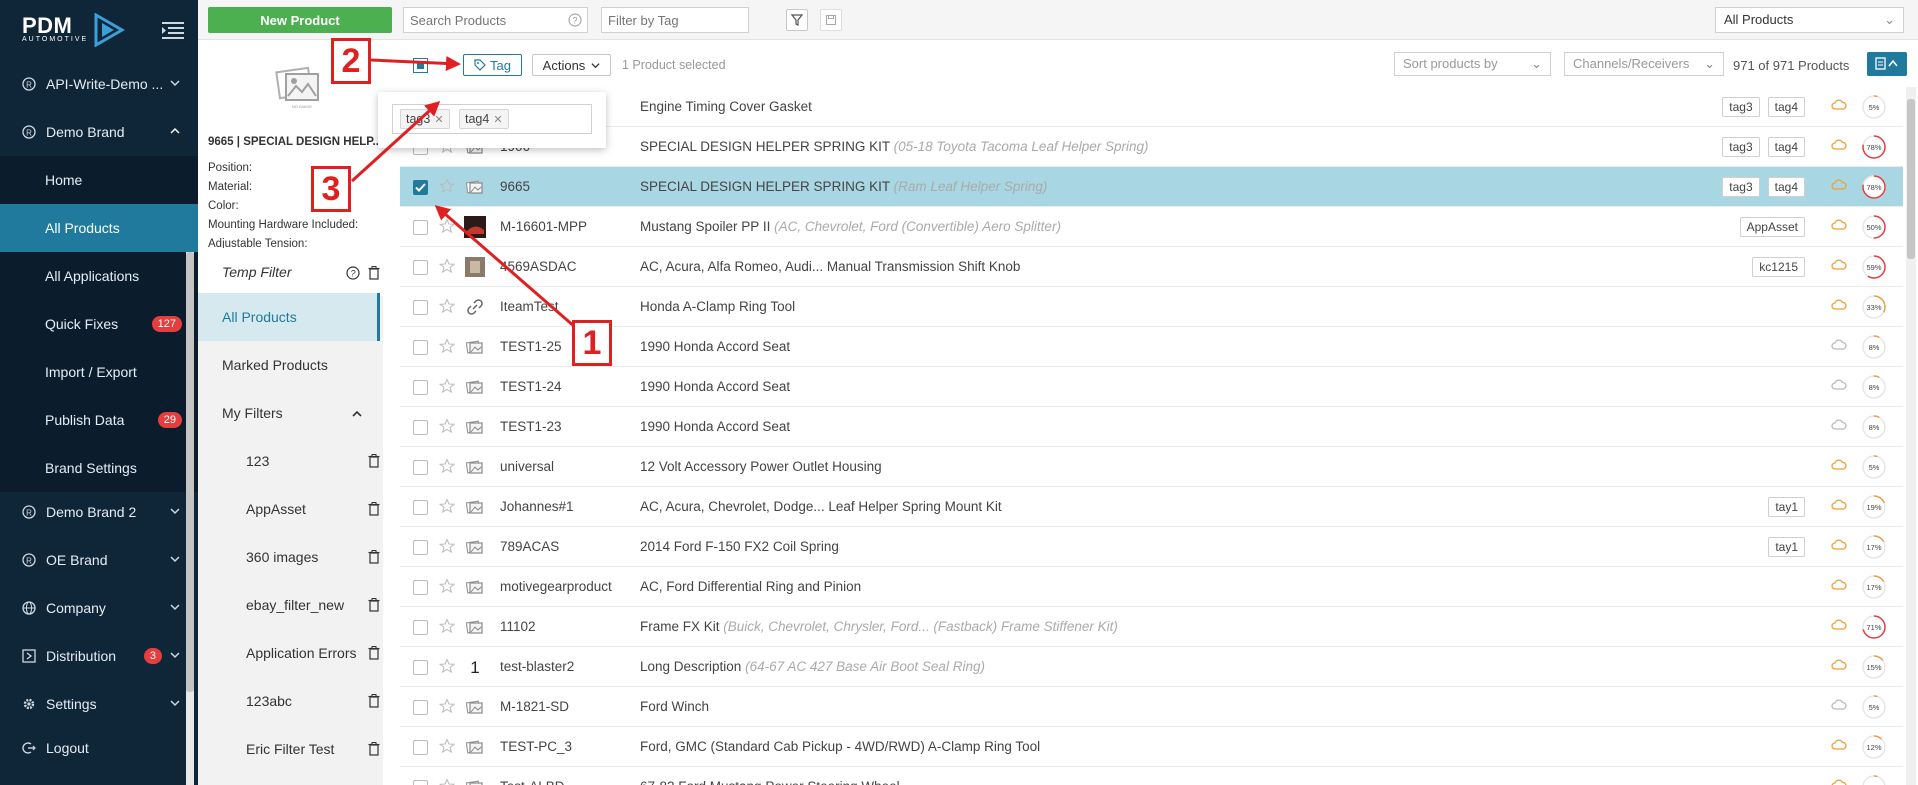 The image size is (1918, 785). I want to click on saved-filter-item: ebay_filter_new, so click(289, 605).